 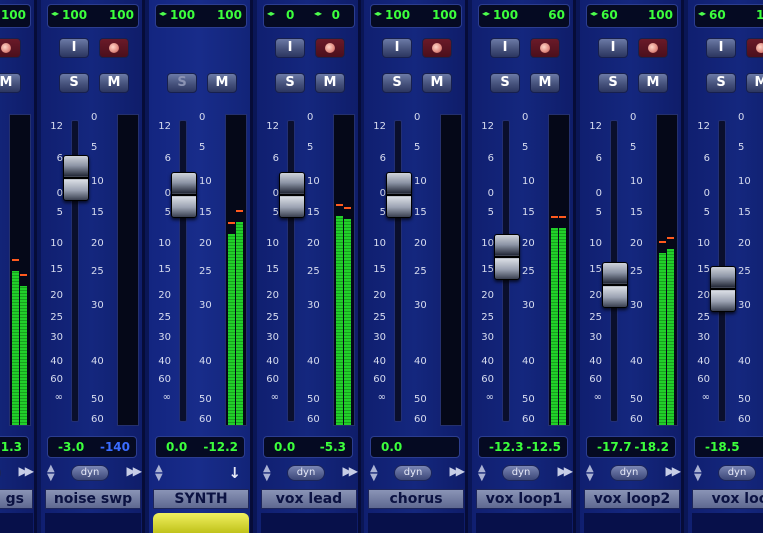 I want to click on track-name: noise swp, so click(x=93, y=499).